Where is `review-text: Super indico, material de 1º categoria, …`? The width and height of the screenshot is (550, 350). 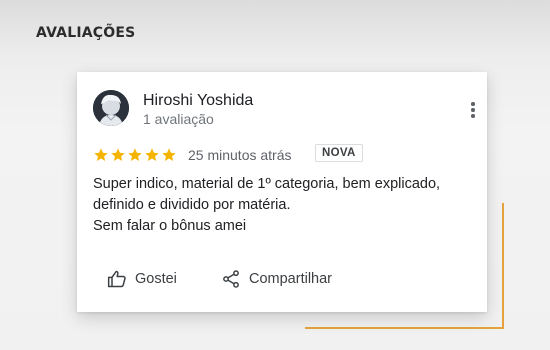
review-text: Super indico, material de 1º categoria, … is located at coordinates (289, 205).